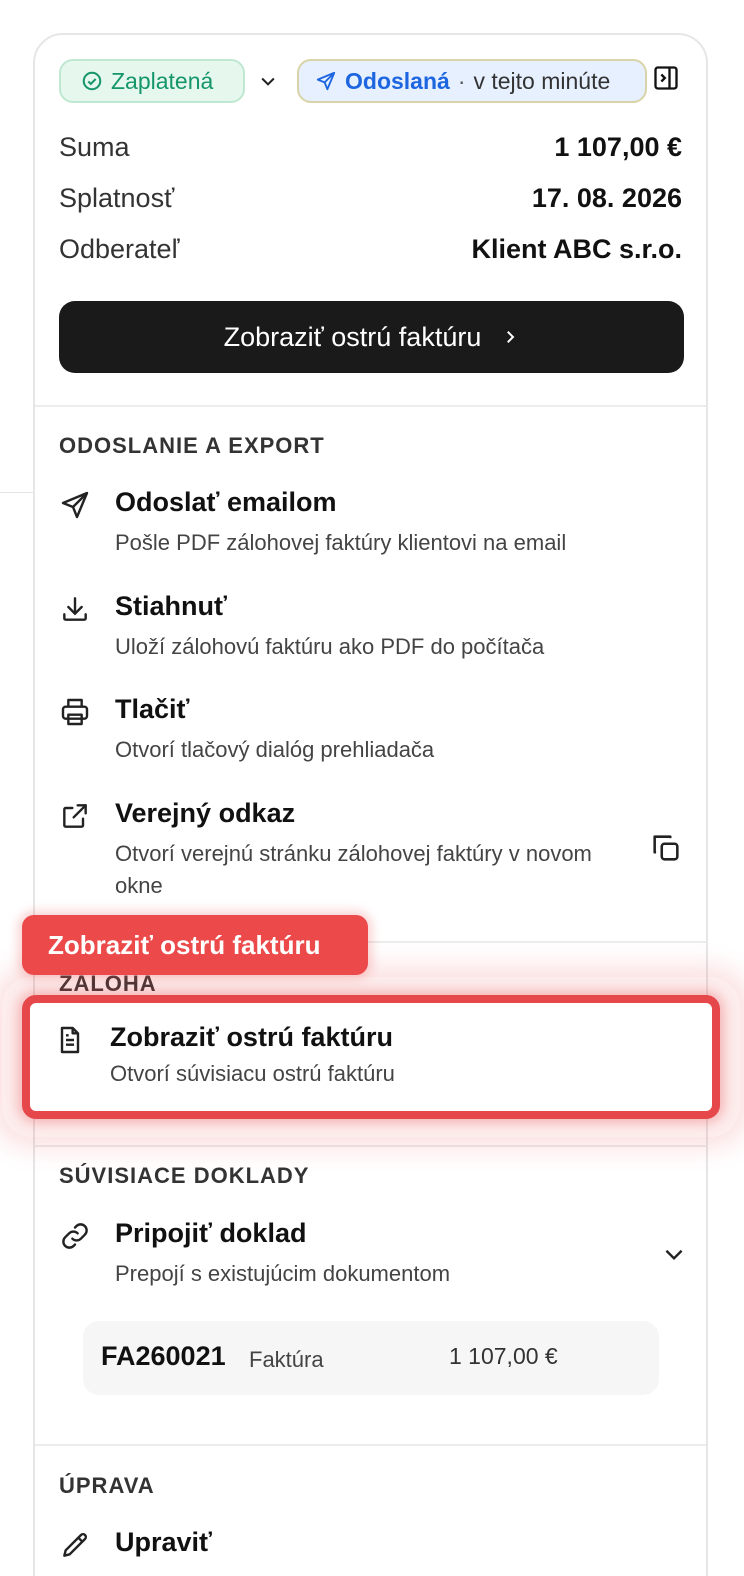 The image size is (744, 1576). Describe the element at coordinates (472, 81) in the screenshot. I see `status-badge-sent: Odoslaná · v tejto minúte` at that location.